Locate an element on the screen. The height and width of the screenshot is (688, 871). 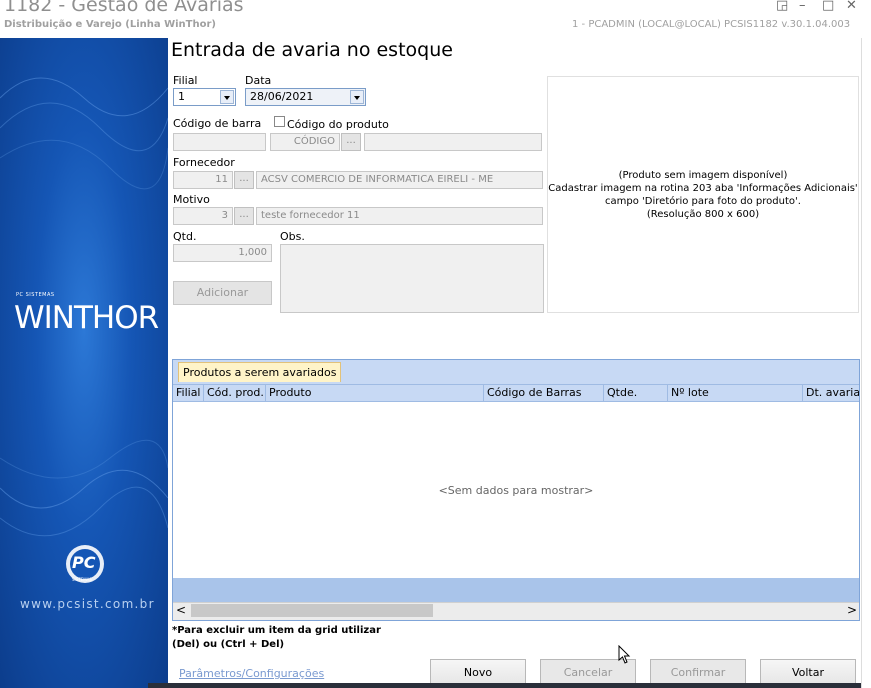
brand-small-text: PC SISTEMAS is located at coordinates (35, 295).